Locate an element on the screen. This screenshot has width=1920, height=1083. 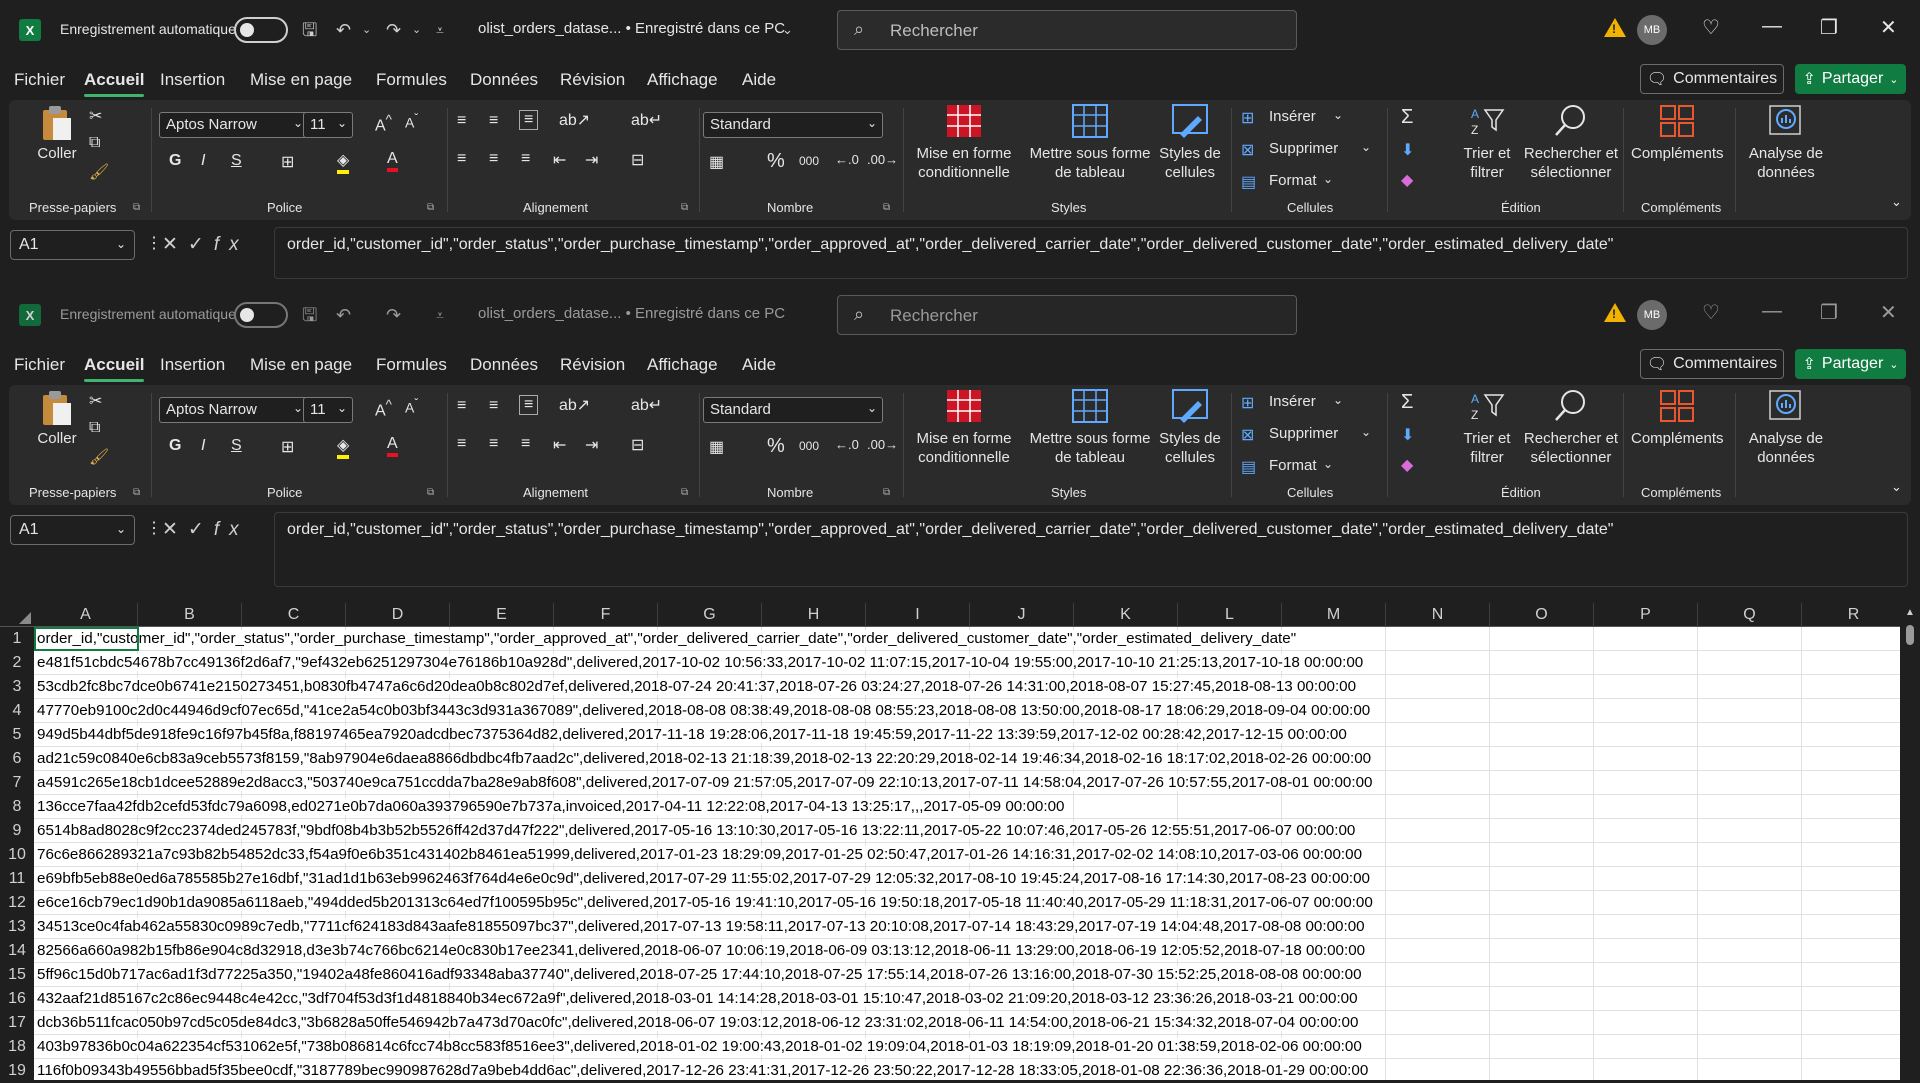
number-launcher-icon: ⧉ is located at coordinates (886, 207).